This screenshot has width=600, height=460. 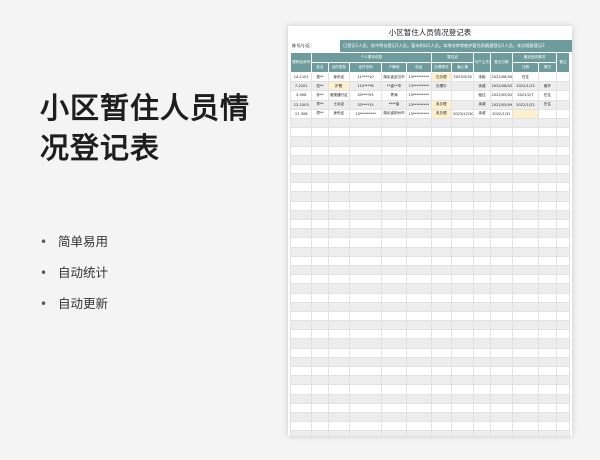 I want to click on table-cell: 13*********, so click(x=418, y=95).